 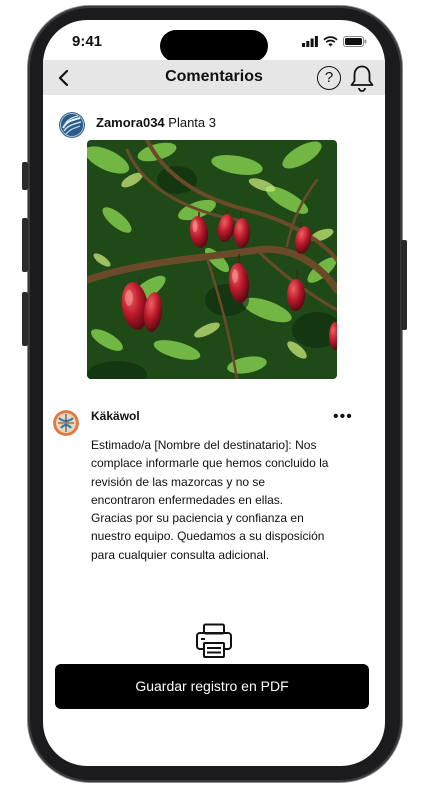 I want to click on post-username: Zamora034, so click(x=130, y=122).